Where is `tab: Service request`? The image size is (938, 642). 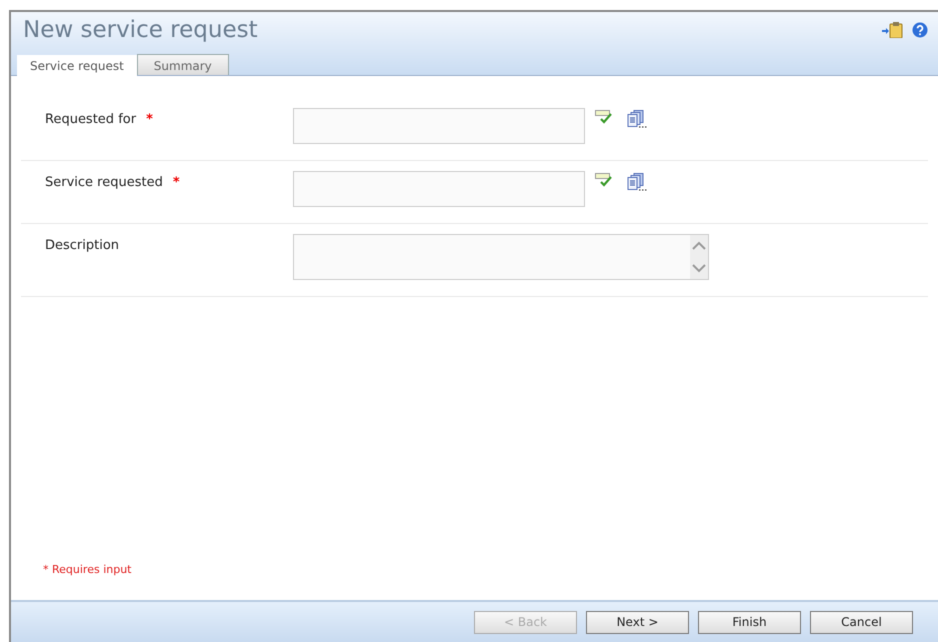
tab: Service request is located at coordinates (77, 65).